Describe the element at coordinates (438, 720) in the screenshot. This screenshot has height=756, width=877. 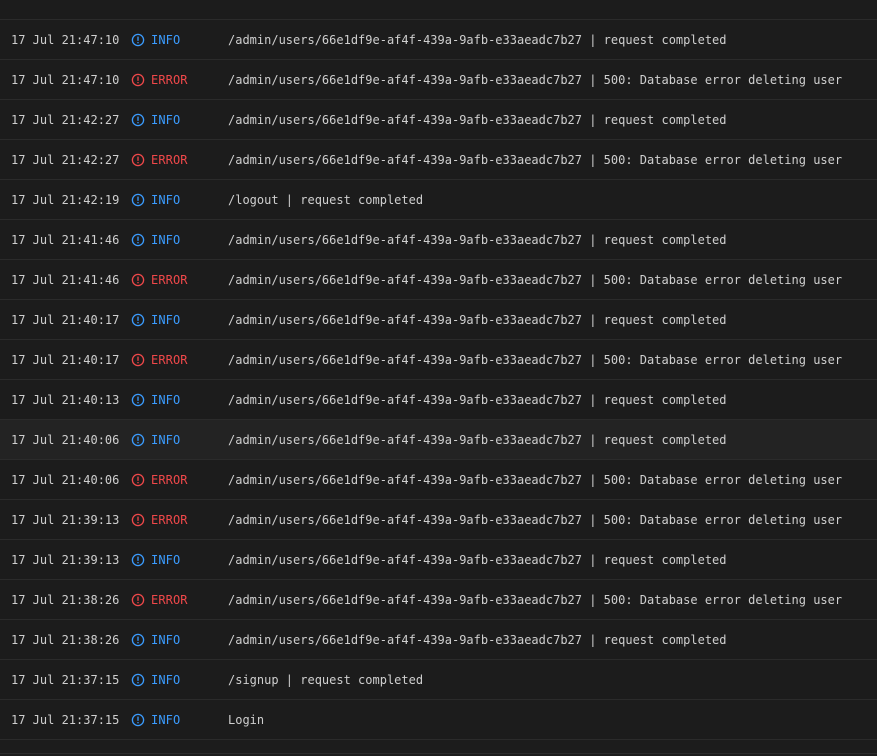
I see `log-row: 17 Jul 21:37:15 INFO Login` at that location.